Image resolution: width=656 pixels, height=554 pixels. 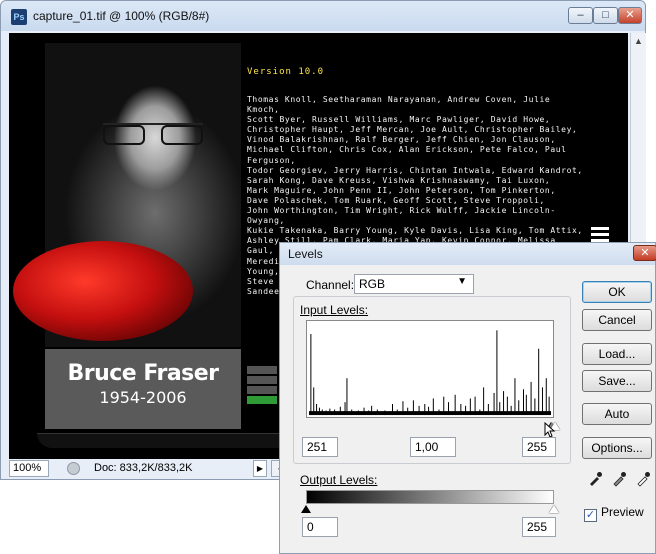 What do you see at coordinates (554, 509) in the screenshot?
I see `output-white-handle` at bounding box center [554, 509].